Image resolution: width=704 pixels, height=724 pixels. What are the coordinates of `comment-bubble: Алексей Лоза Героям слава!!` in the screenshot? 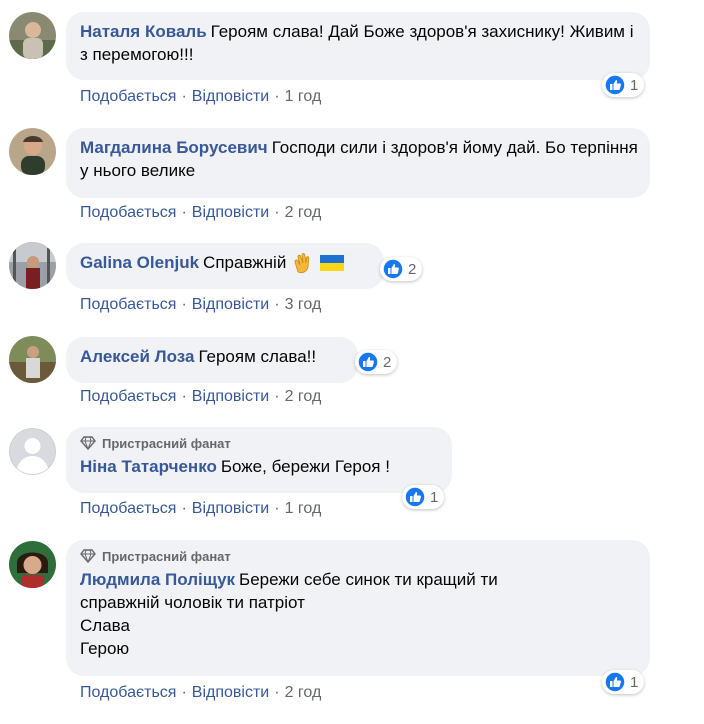 It's located at (212, 360).